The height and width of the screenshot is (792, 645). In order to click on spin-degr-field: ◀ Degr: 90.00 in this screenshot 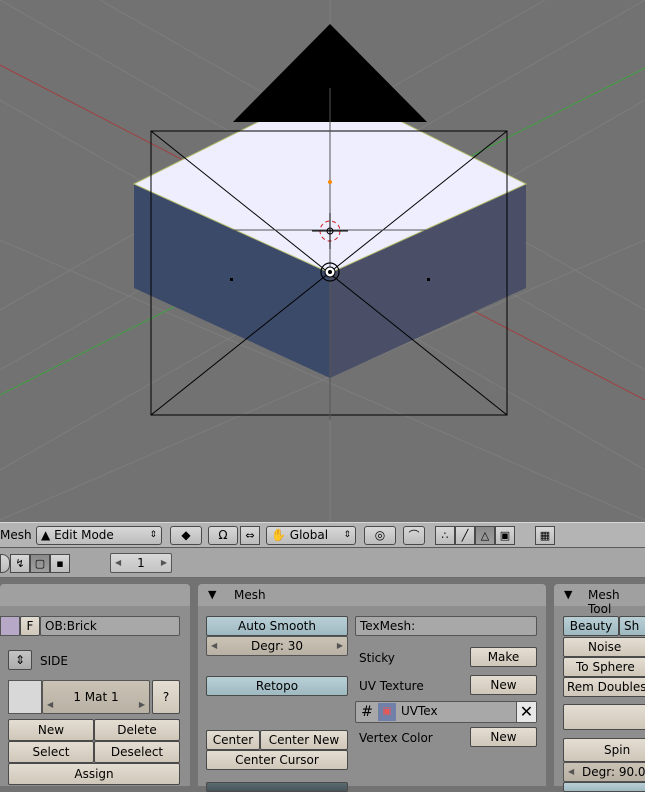, I will do `click(604, 772)`.